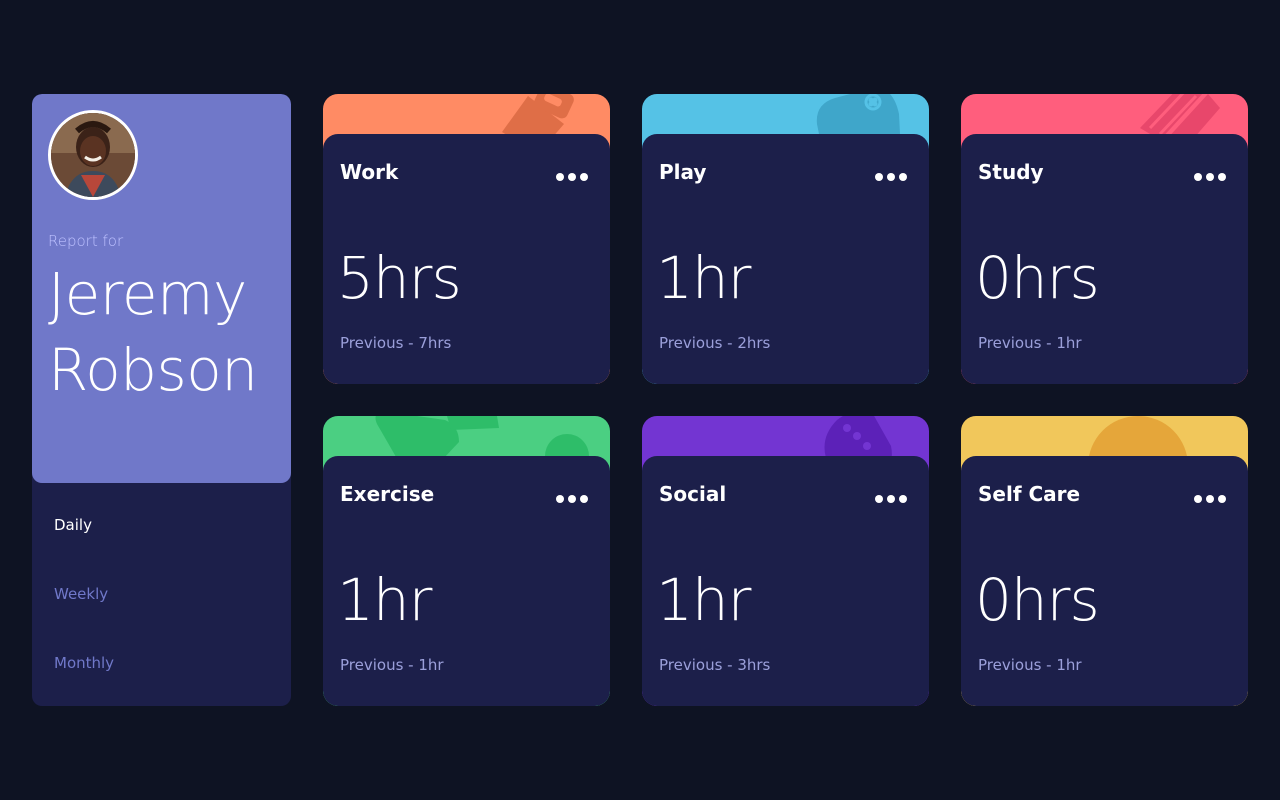 The height and width of the screenshot is (800, 1280). Describe the element at coordinates (168, 332) in the screenshot. I see `user-name: Jeremy Robson` at that location.